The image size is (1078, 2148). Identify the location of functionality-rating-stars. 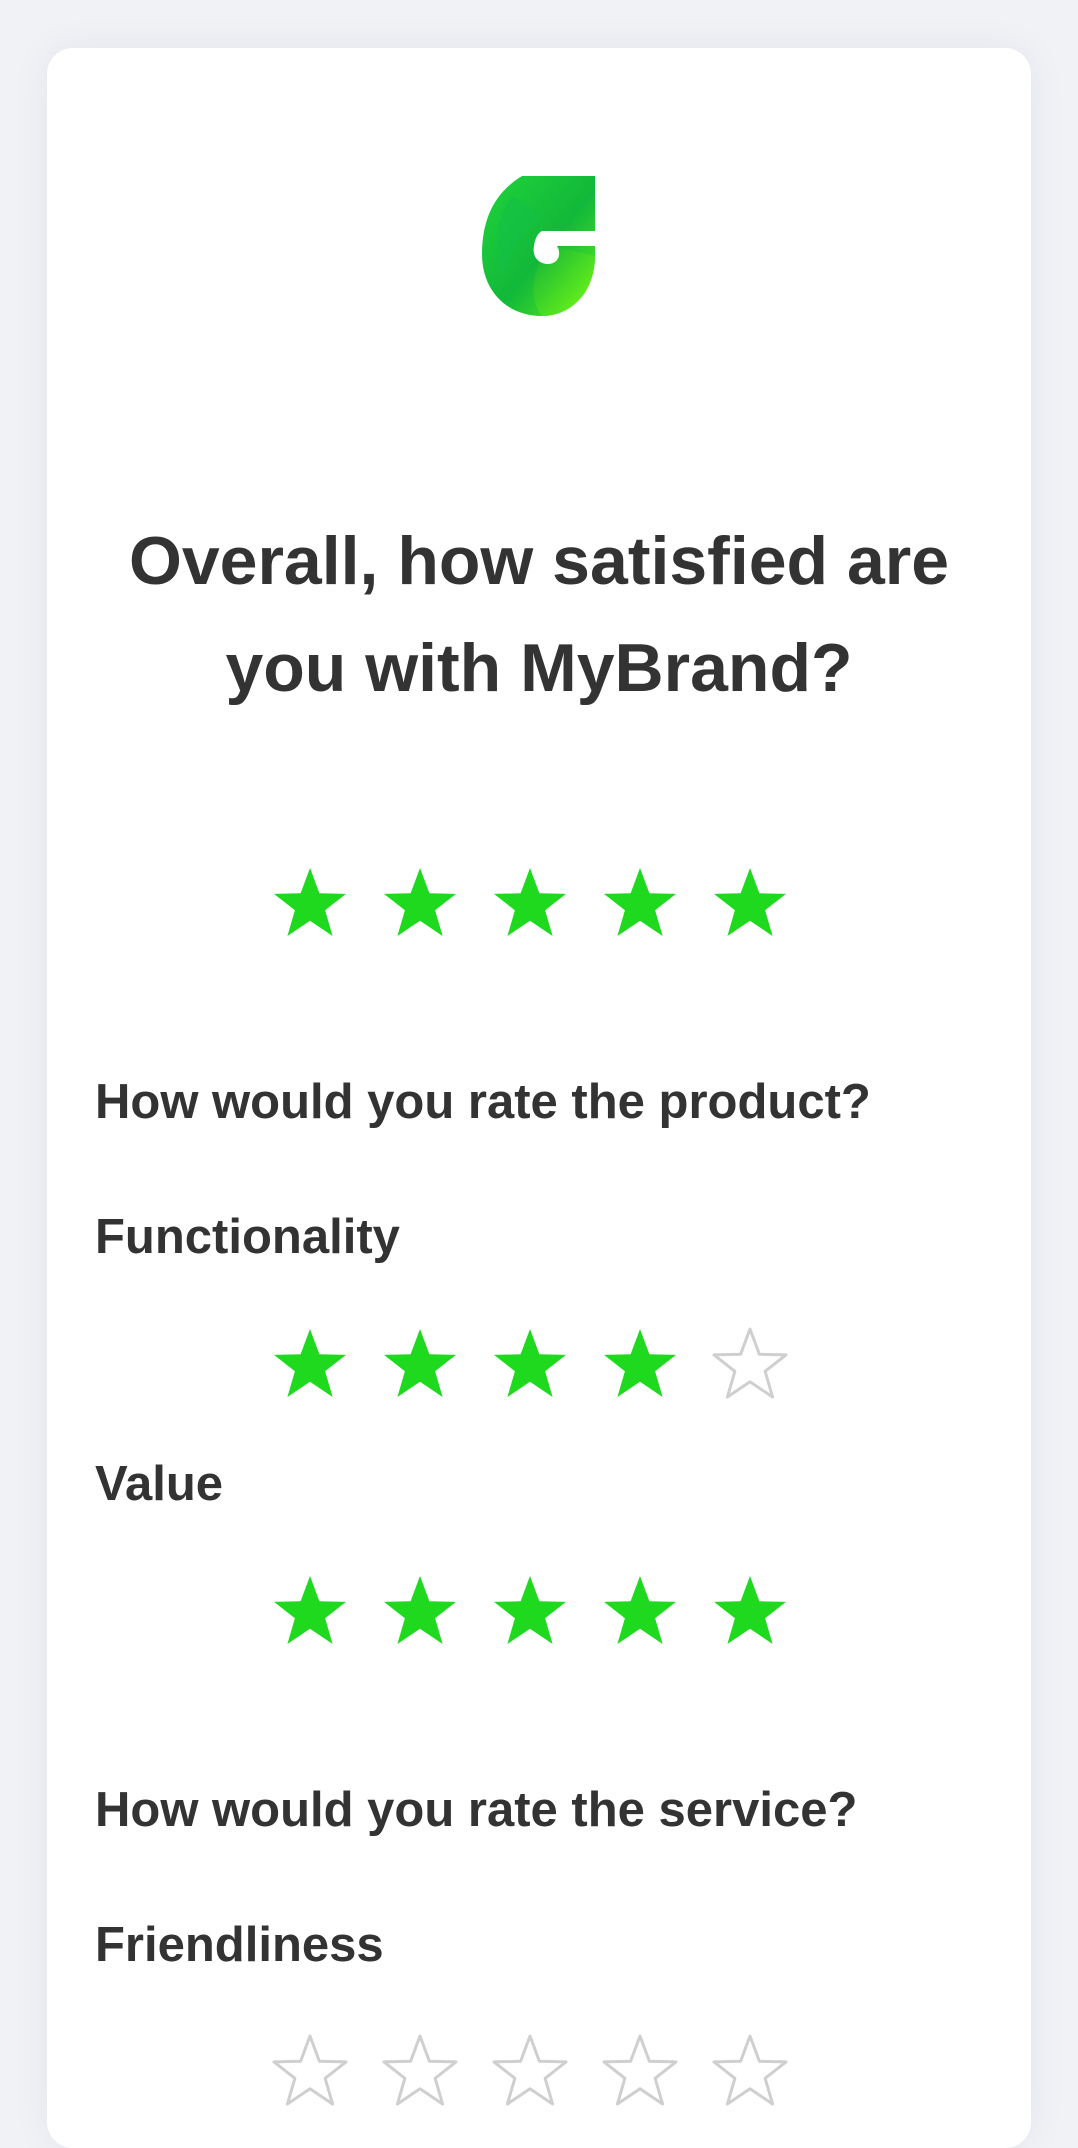
(530, 1365).